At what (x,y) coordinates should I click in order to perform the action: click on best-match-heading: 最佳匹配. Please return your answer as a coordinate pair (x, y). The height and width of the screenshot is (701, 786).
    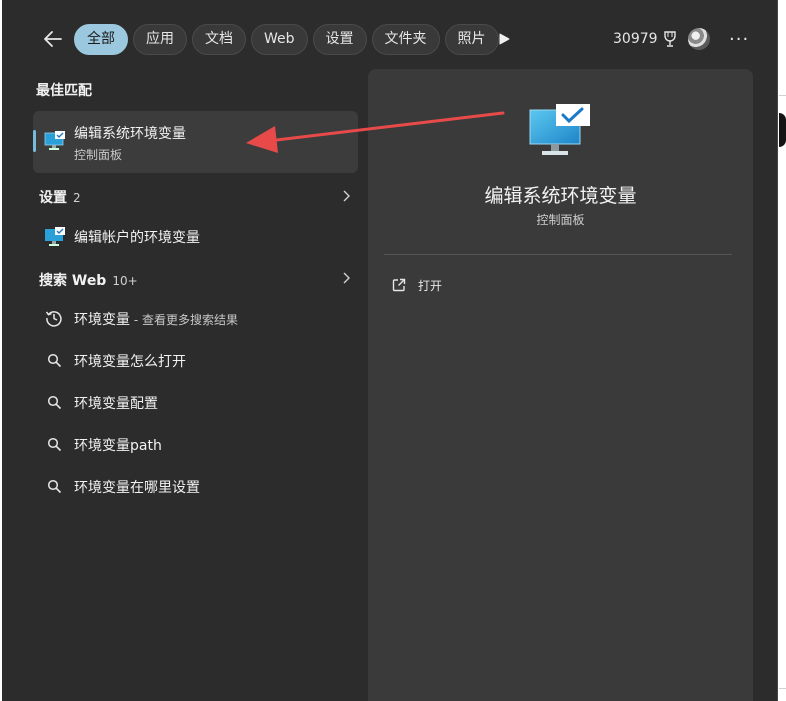
    Looking at the image, I should click on (64, 91).